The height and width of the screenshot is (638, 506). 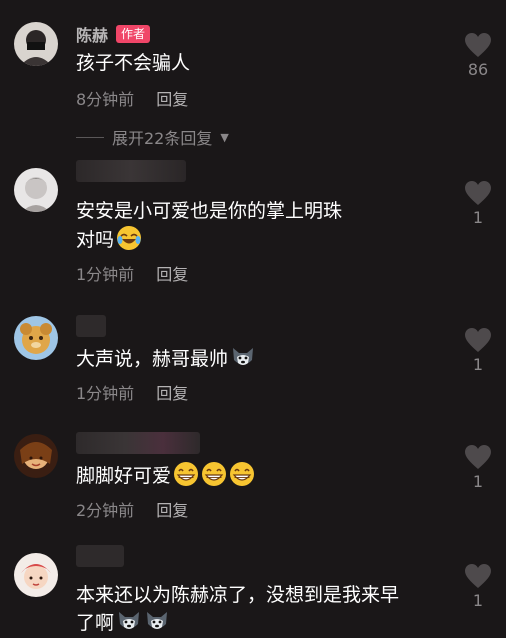 I want to click on like-button: 86, so click(x=478, y=55).